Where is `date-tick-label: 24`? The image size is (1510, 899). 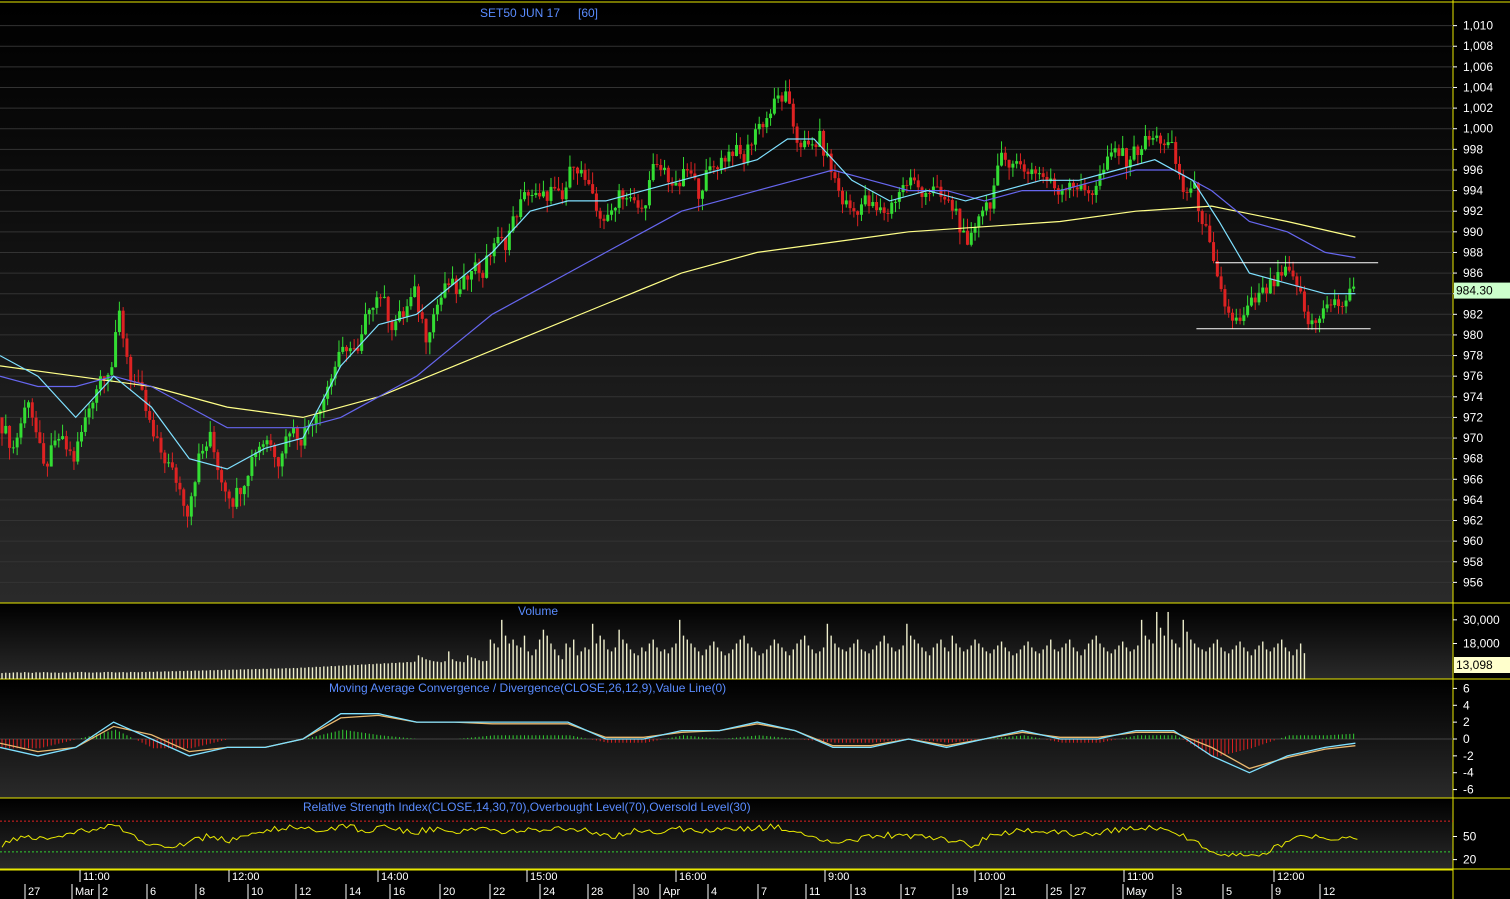
date-tick-label: 24 is located at coordinates (549, 892).